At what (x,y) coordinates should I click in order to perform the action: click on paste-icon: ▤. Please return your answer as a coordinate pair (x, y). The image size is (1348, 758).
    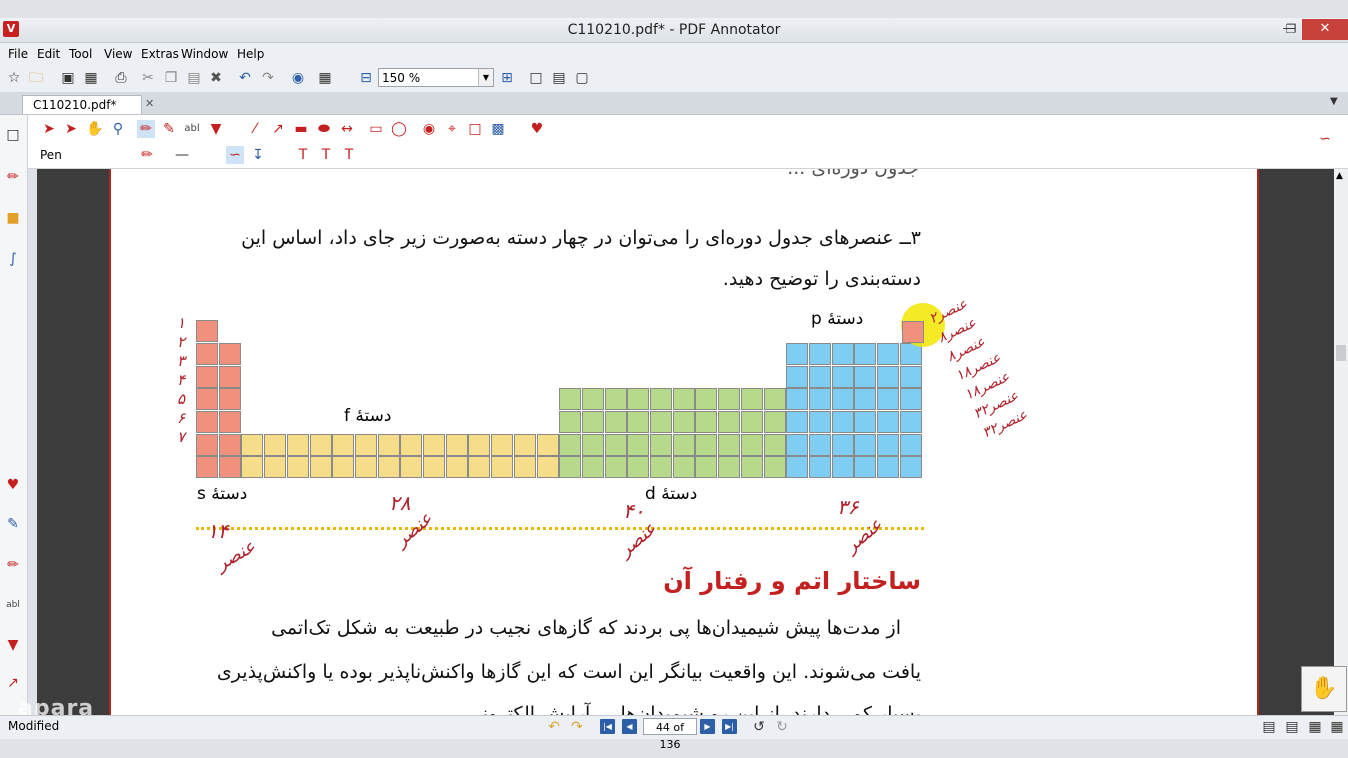
    Looking at the image, I should click on (194, 78).